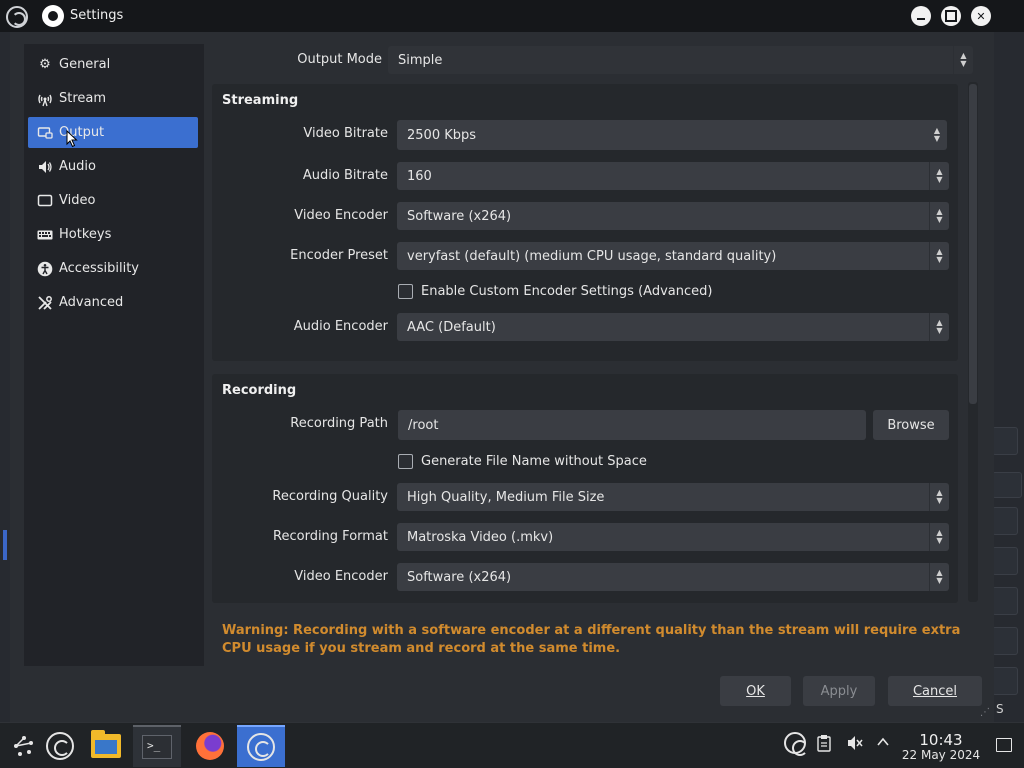 This screenshot has width=1024, height=768. I want to click on ok-button: OK, so click(755, 691).